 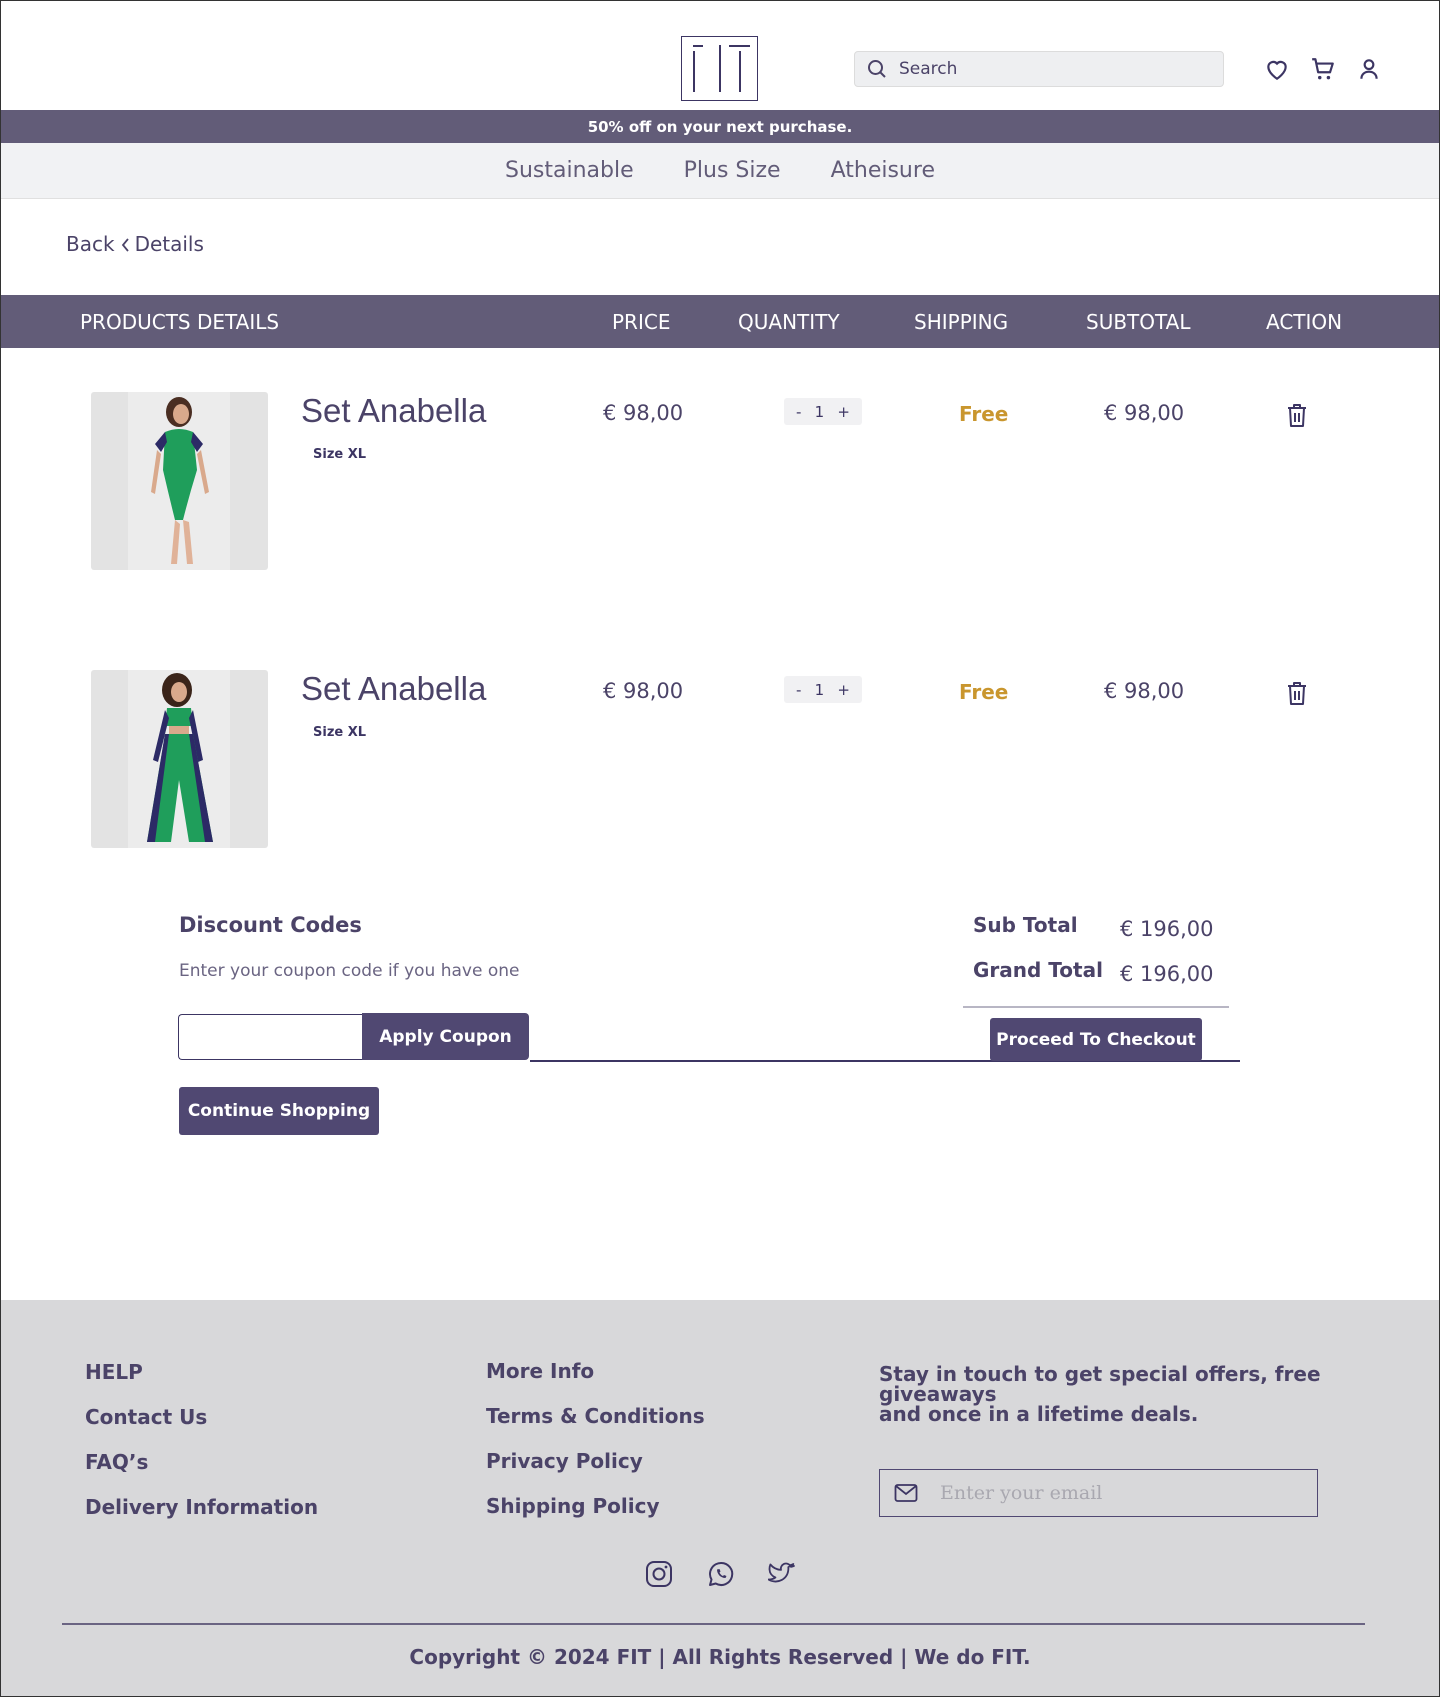 I want to click on search-bar, so click(x=1039, y=69).